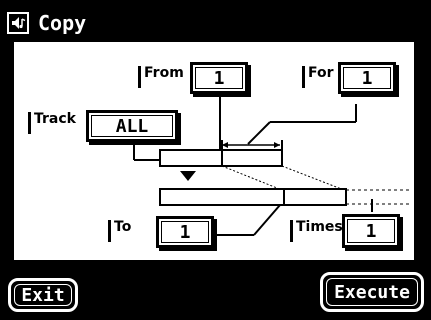 The height and width of the screenshot is (320, 431). What do you see at coordinates (252, 158) in the screenshot?
I see `copy-range-bar` at bounding box center [252, 158].